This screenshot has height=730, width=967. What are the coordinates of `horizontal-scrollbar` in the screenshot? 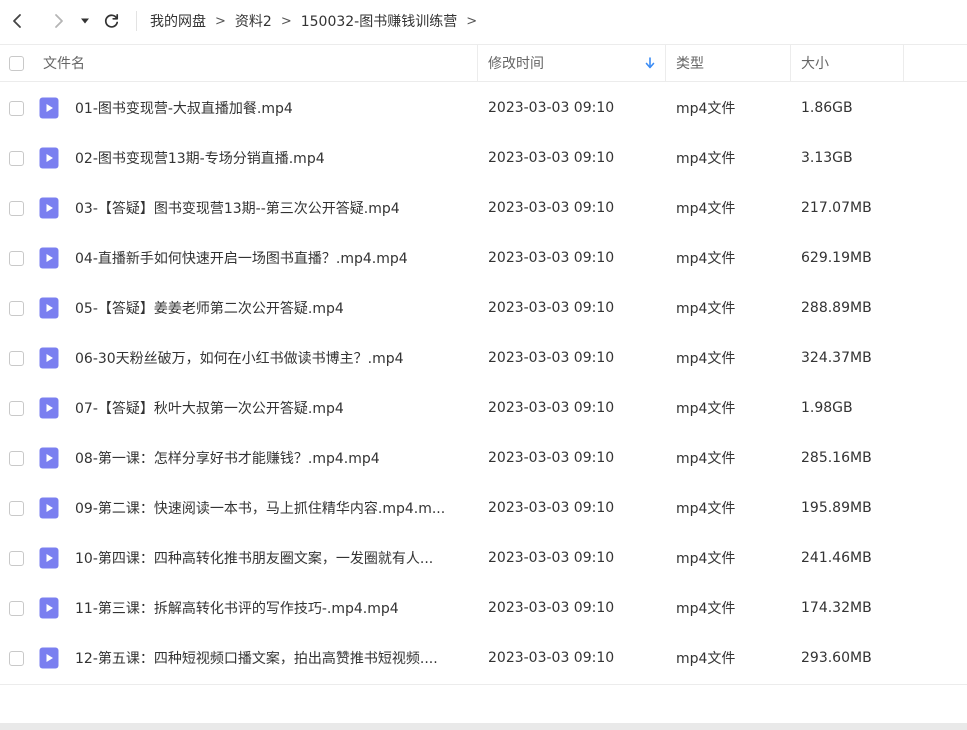 It's located at (483, 726).